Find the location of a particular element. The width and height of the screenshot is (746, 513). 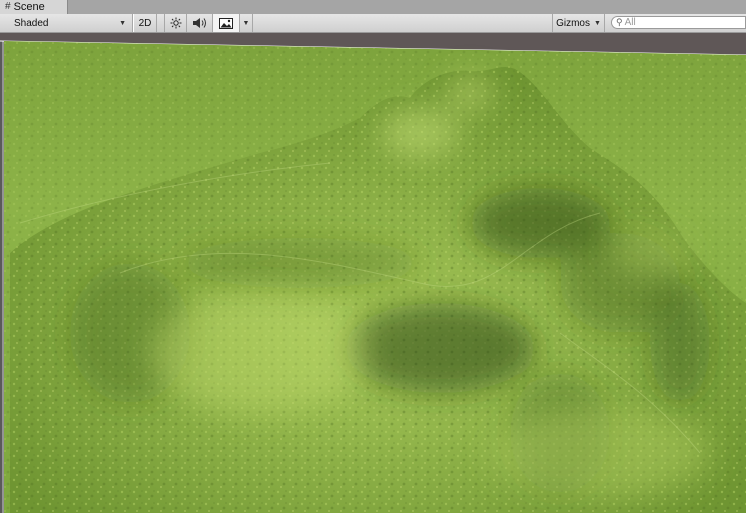

toggle-2d-button: 2D is located at coordinates (145, 23).